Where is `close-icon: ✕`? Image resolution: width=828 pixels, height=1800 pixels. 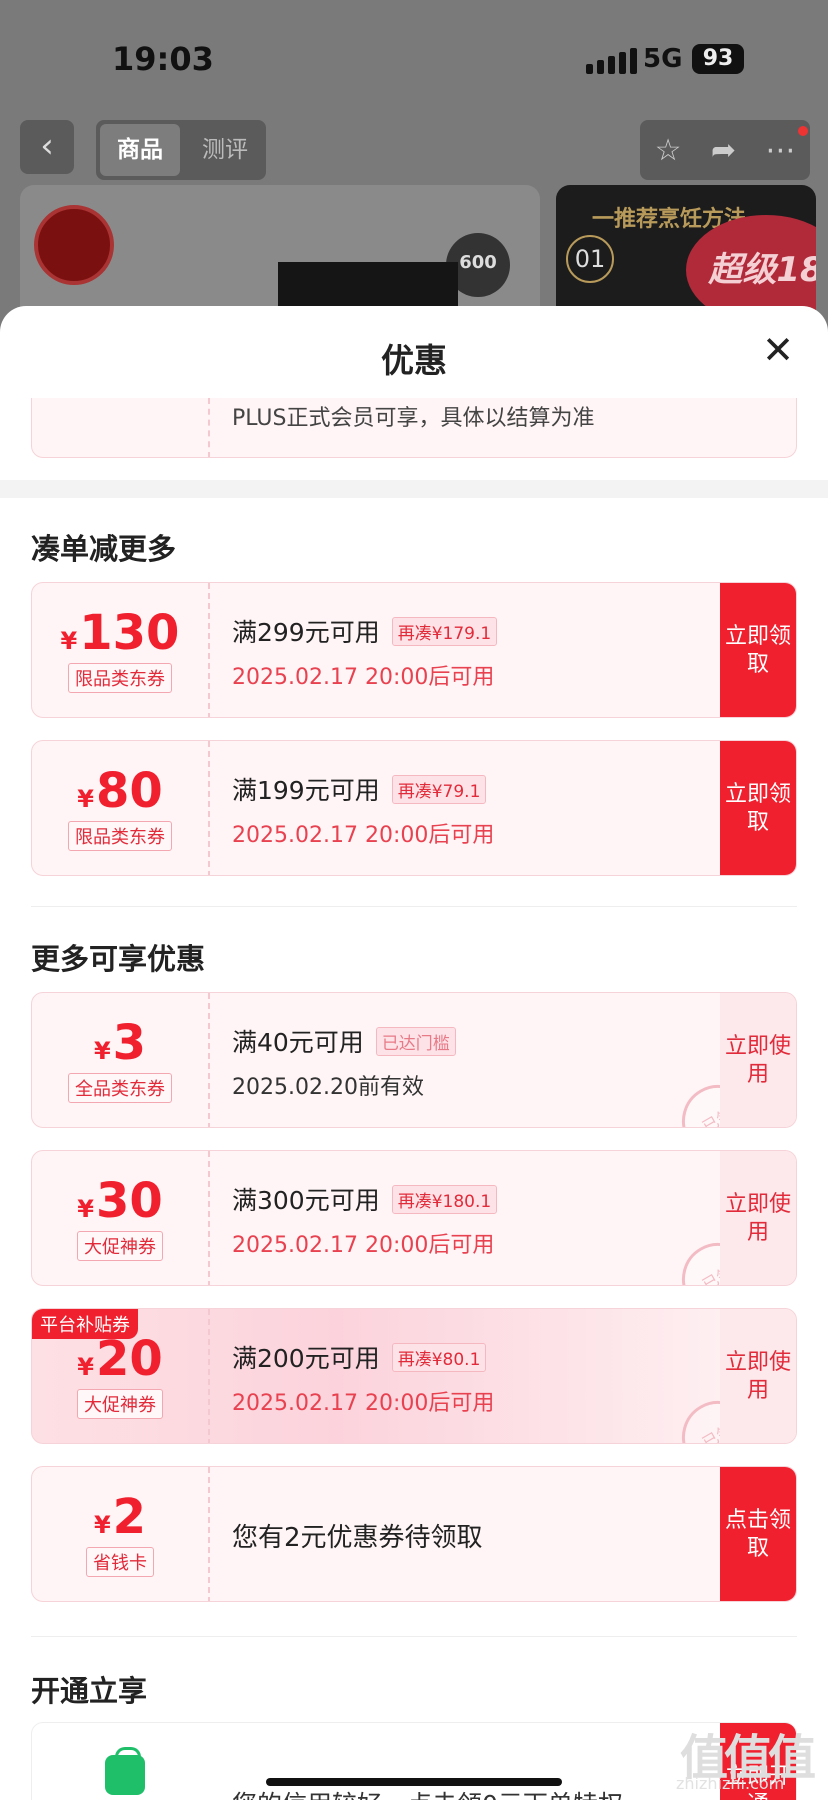 close-icon: ✕ is located at coordinates (778, 350).